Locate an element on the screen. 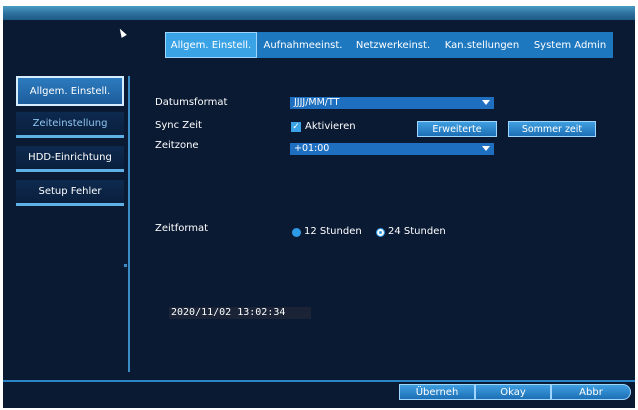 Image resolution: width=638 pixels, height=410 pixels. date-format-label: Datumsformat is located at coordinates (191, 102).